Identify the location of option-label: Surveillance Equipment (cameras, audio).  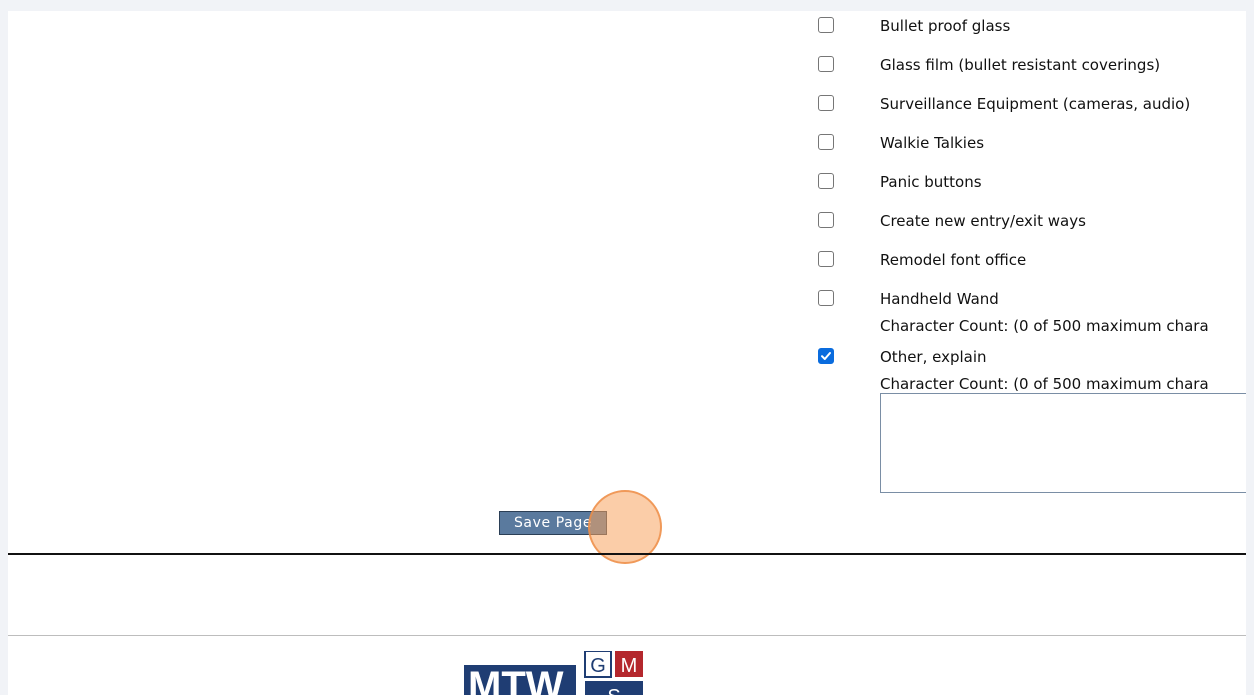
(1035, 104).